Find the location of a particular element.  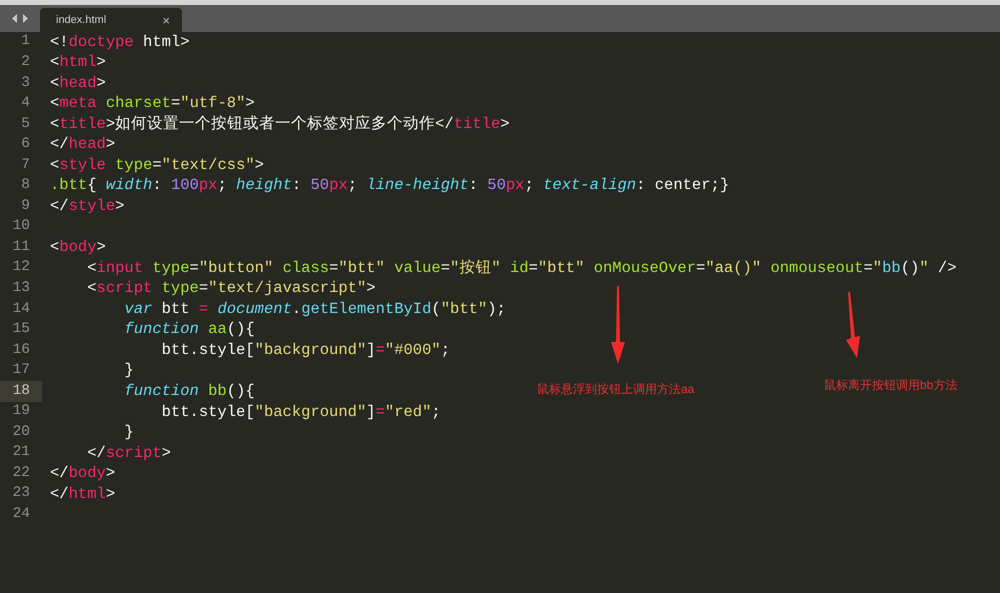

code-line: <style type="text/css"> is located at coordinates (157, 165).